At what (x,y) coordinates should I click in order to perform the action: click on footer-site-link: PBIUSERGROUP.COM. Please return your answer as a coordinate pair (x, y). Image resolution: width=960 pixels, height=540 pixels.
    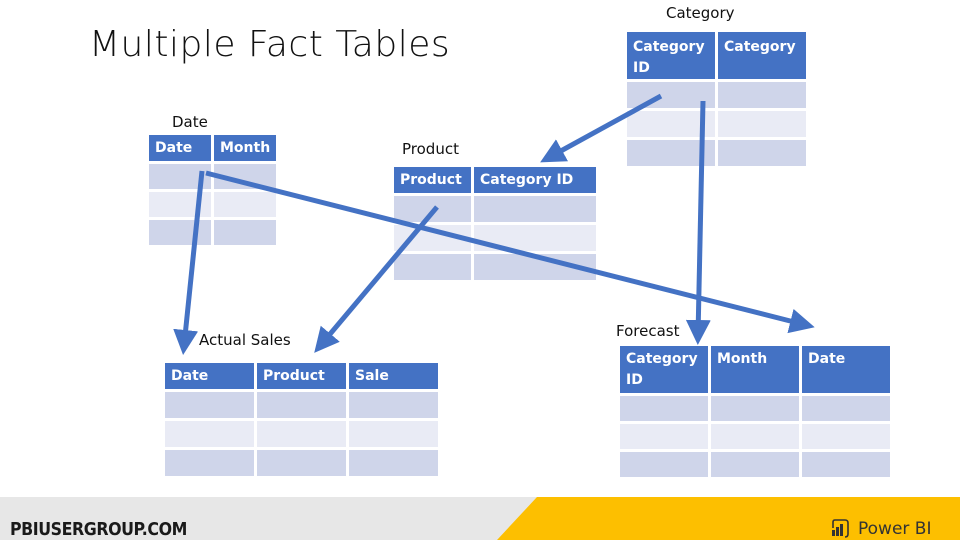
    Looking at the image, I should click on (98, 529).